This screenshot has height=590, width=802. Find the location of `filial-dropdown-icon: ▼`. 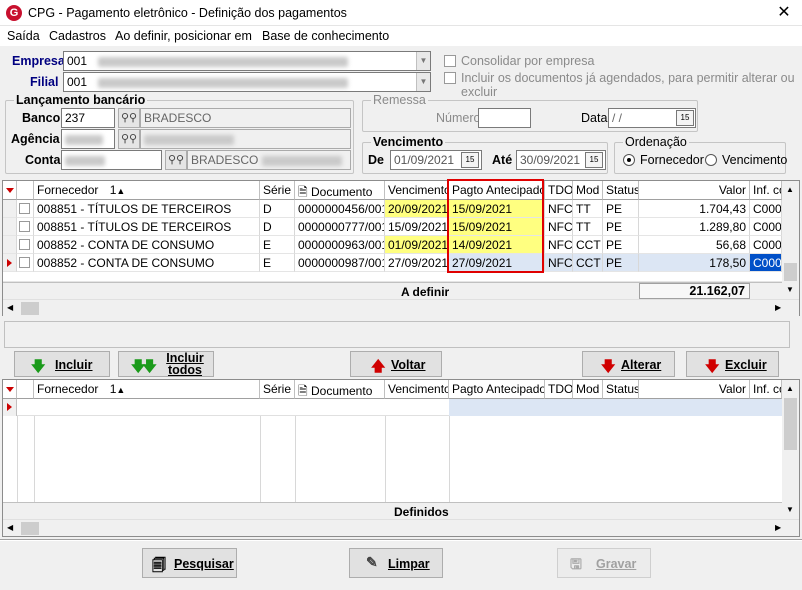

filial-dropdown-icon: ▼ is located at coordinates (423, 82).